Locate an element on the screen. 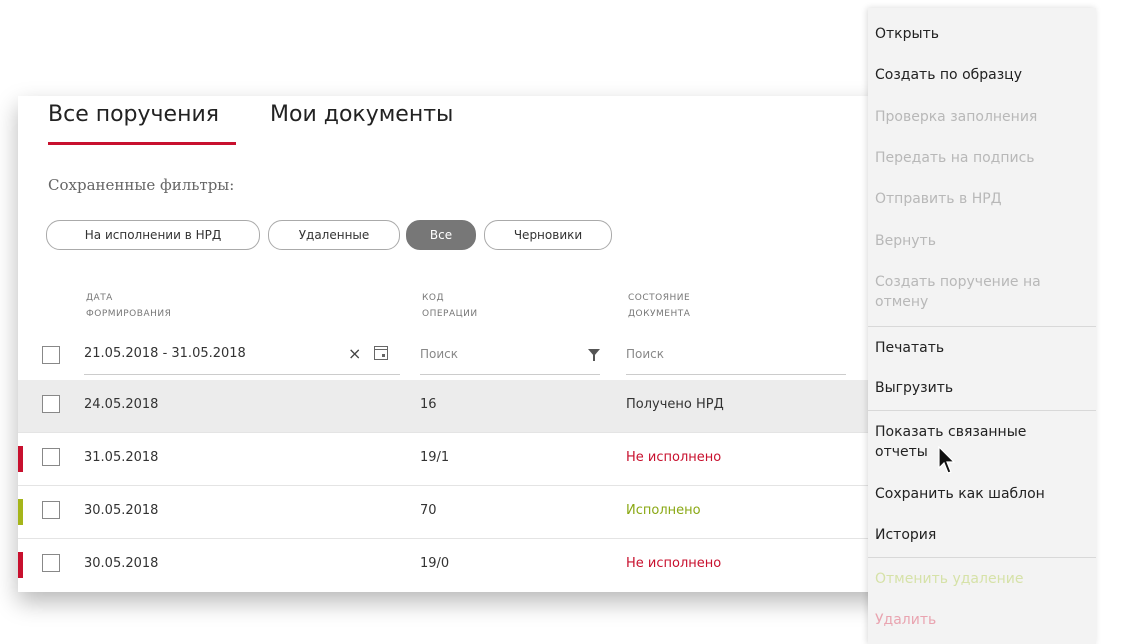 This screenshot has width=1124, height=644. row-code: 70 is located at coordinates (428, 510).